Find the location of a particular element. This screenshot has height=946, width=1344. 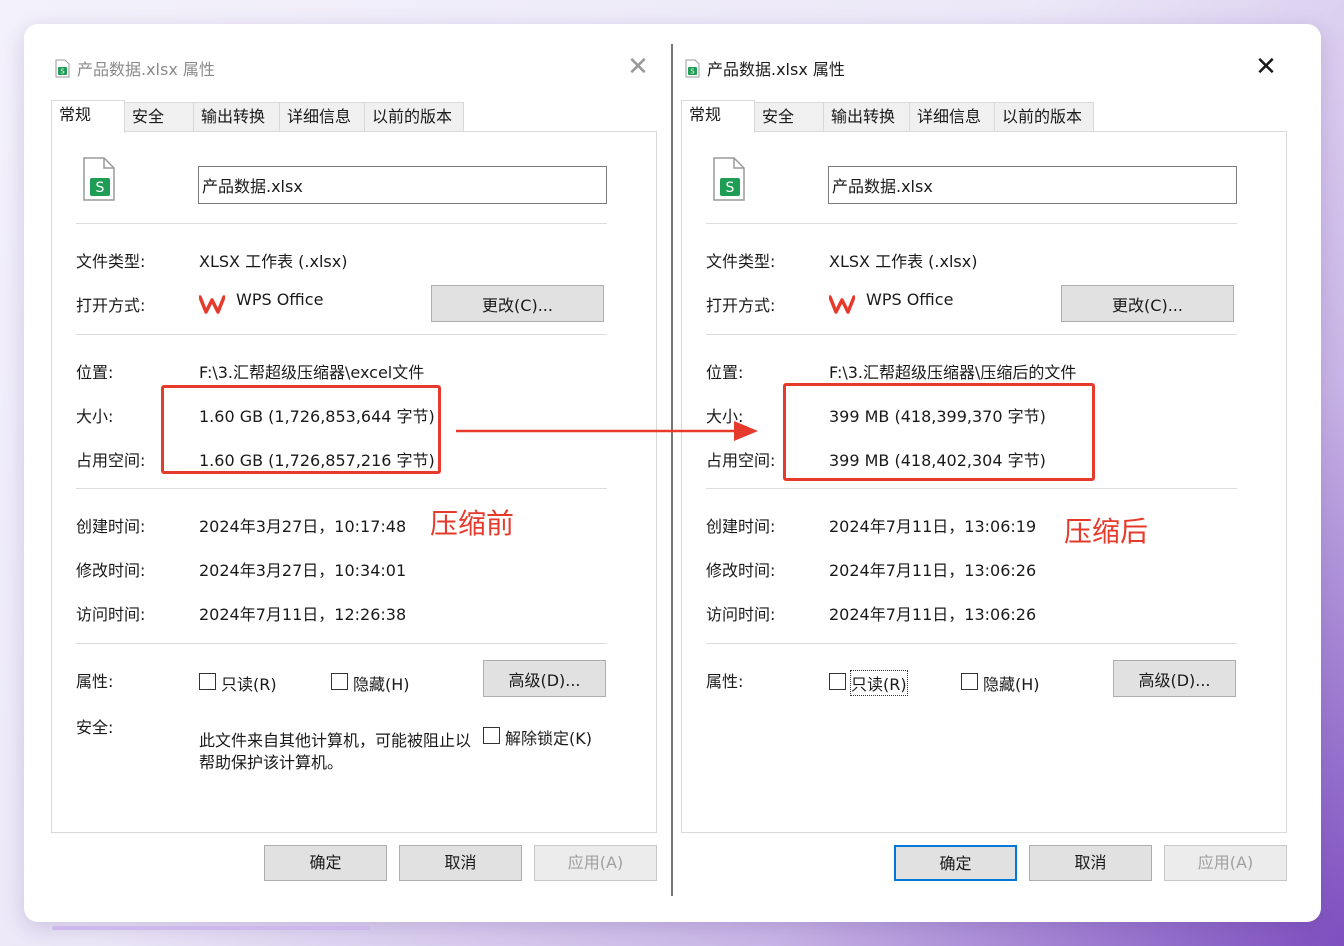

decorative-underline is located at coordinates (211, 928).